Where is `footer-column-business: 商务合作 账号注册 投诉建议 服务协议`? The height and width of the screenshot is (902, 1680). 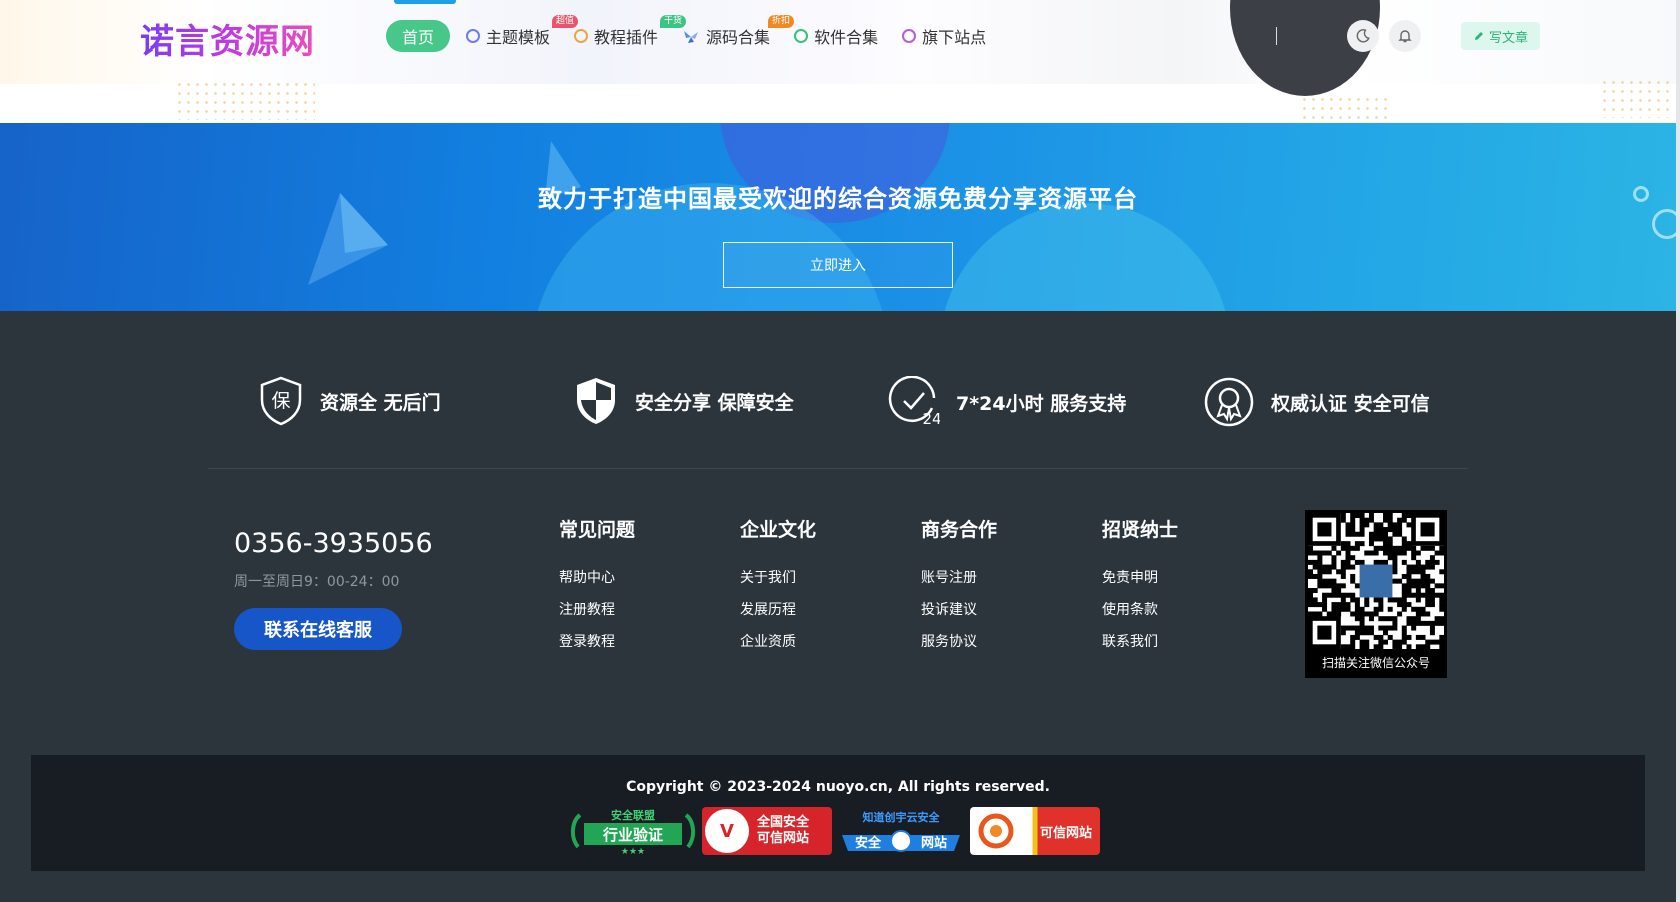 footer-column-business: 商务合作 账号注册 投诉建议 服务协议 is located at coordinates (959, 586).